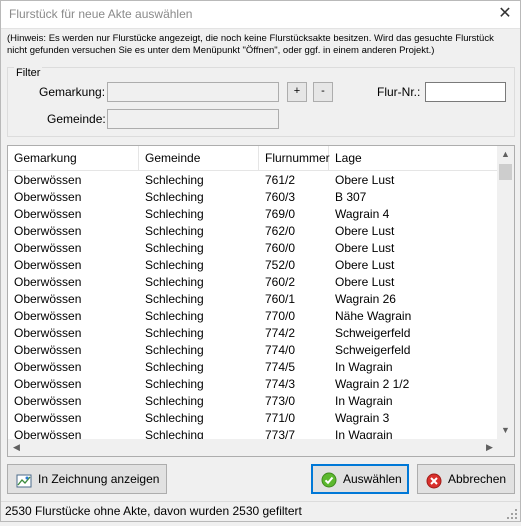  I want to click on cell-flurnummer: 774/5, so click(280, 367).